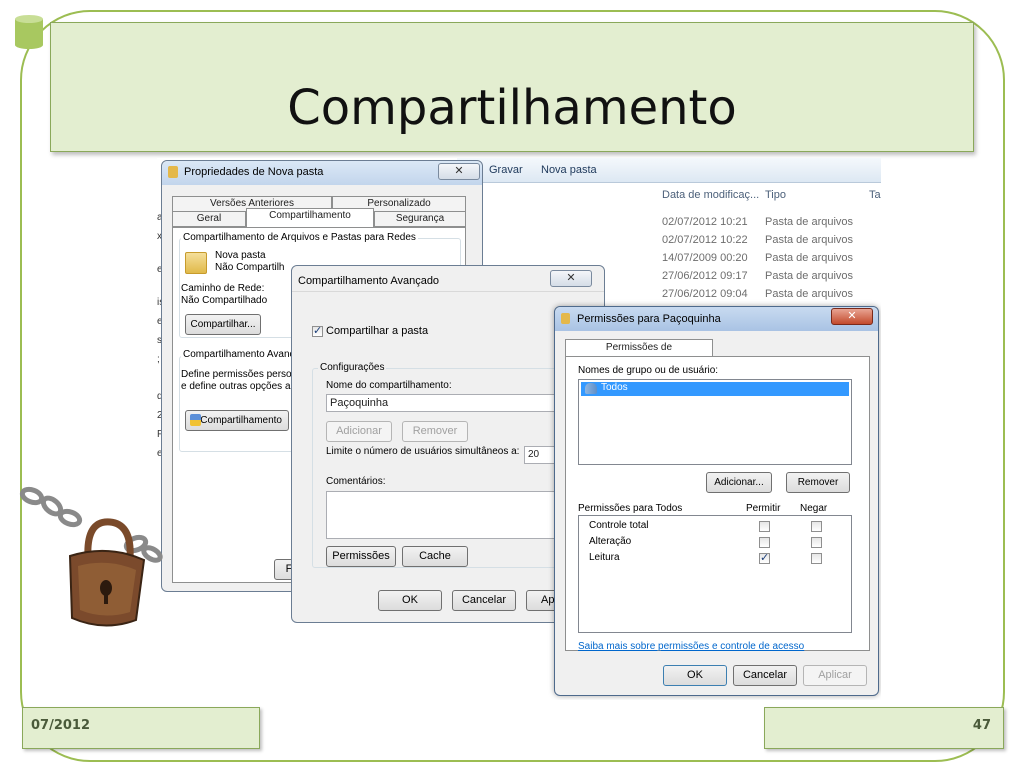  What do you see at coordinates (310, 218) in the screenshot?
I see `tab-sharing: Compartilhamento` at bounding box center [310, 218].